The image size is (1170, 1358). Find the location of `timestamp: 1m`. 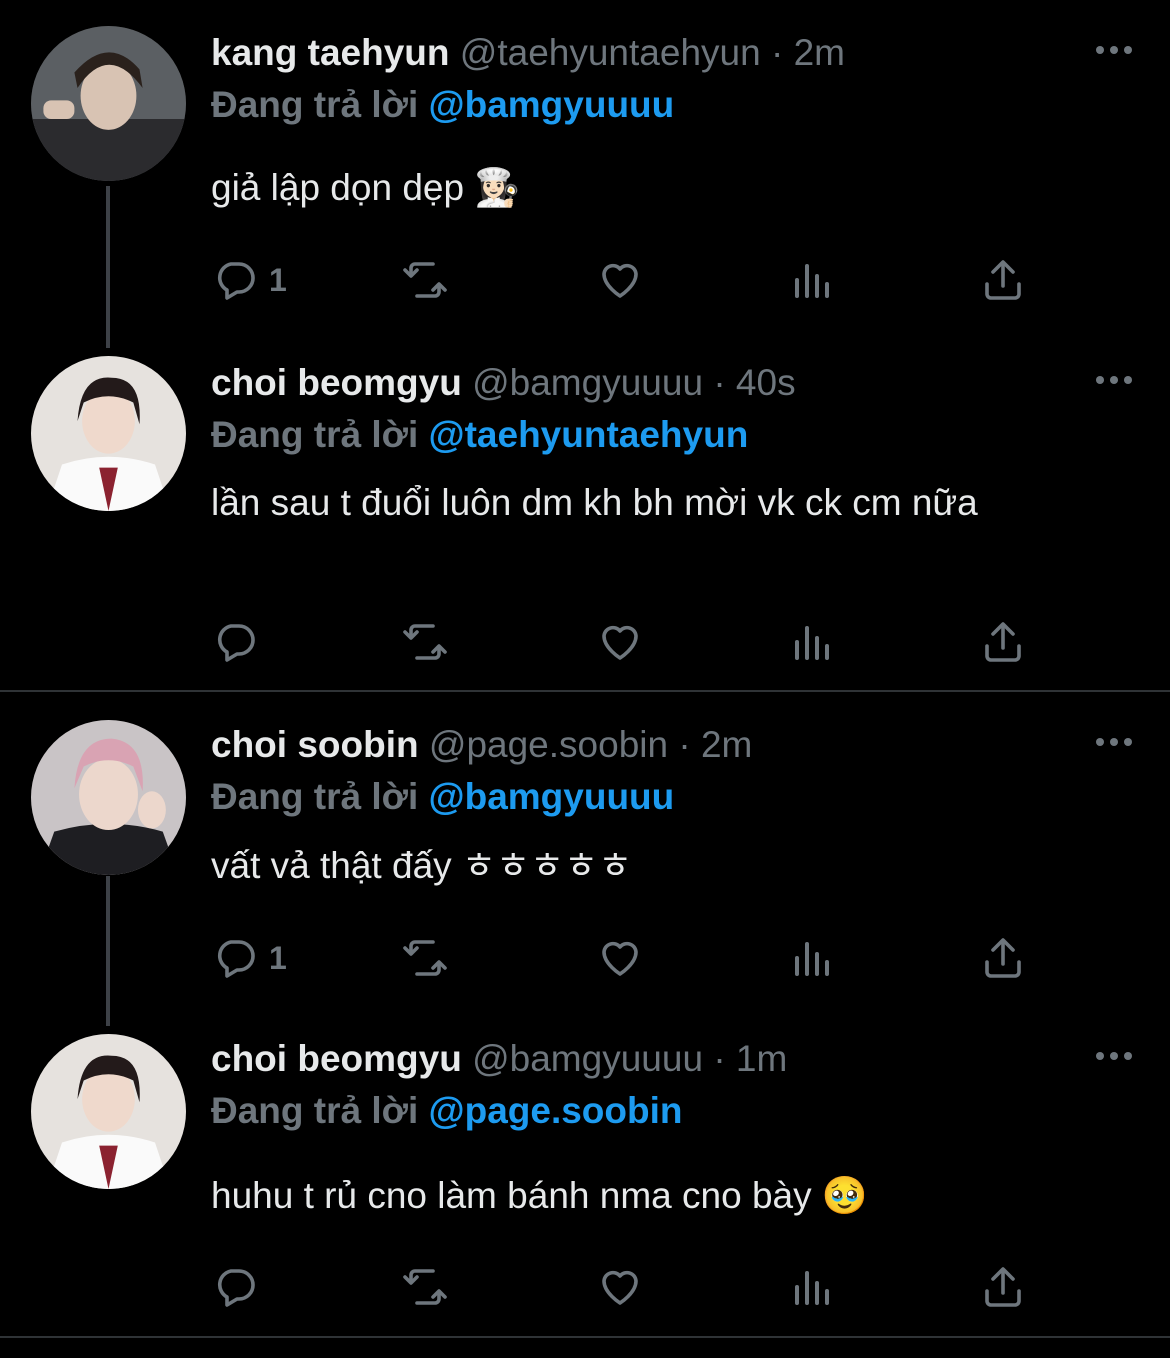

timestamp: 1m is located at coordinates (761, 1058).